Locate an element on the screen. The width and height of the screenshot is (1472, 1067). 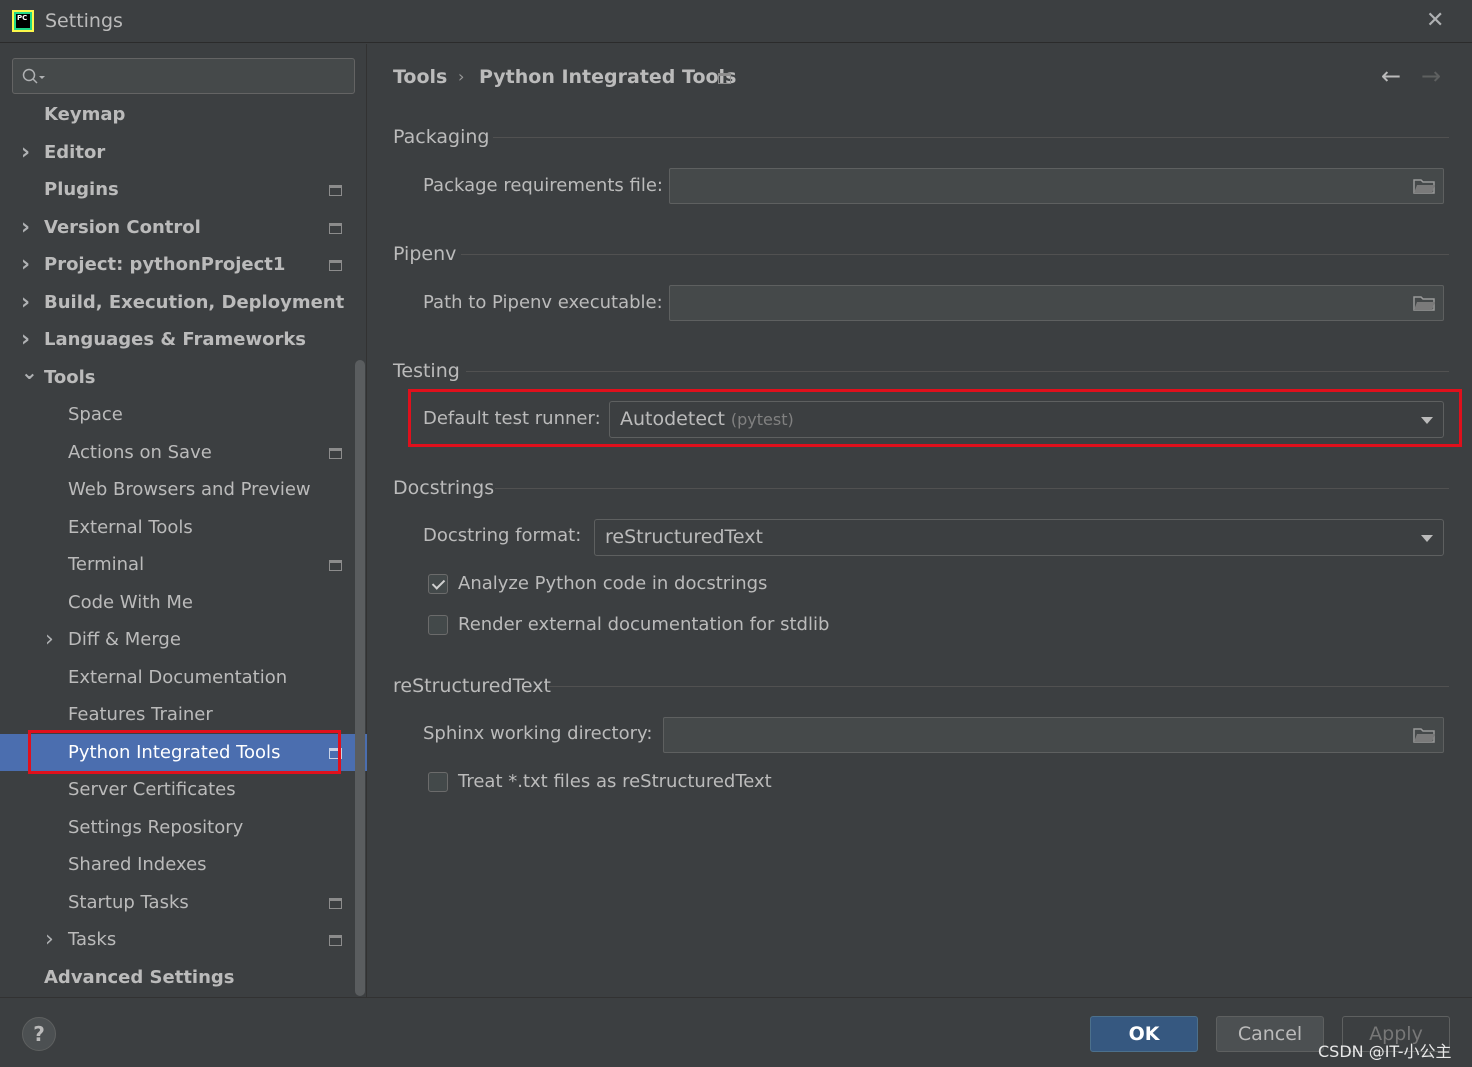
sidebar-item-label: Keymap is located at coordinates (85, 114).